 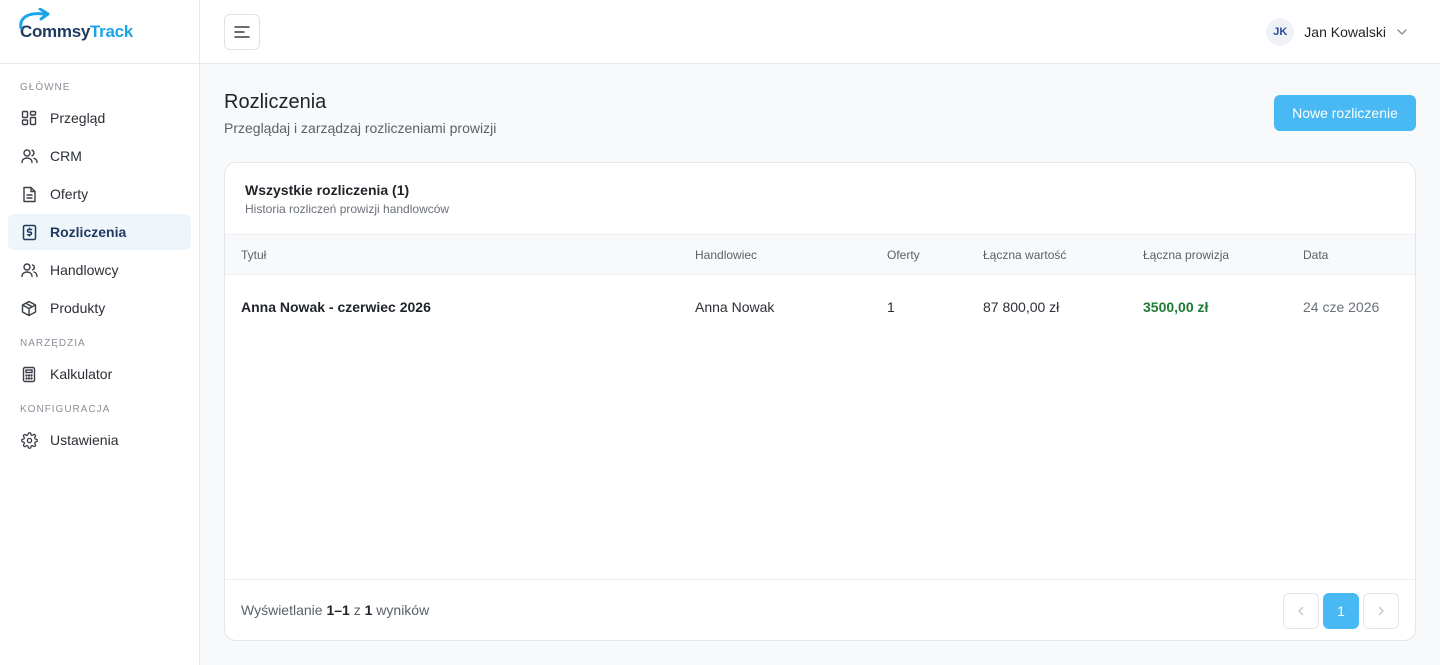 What do you see at coordinates (1024, 255) in the screenshot?
I see `column-header-total-value: Łączna wartość` at bounding box center [1024, 255].